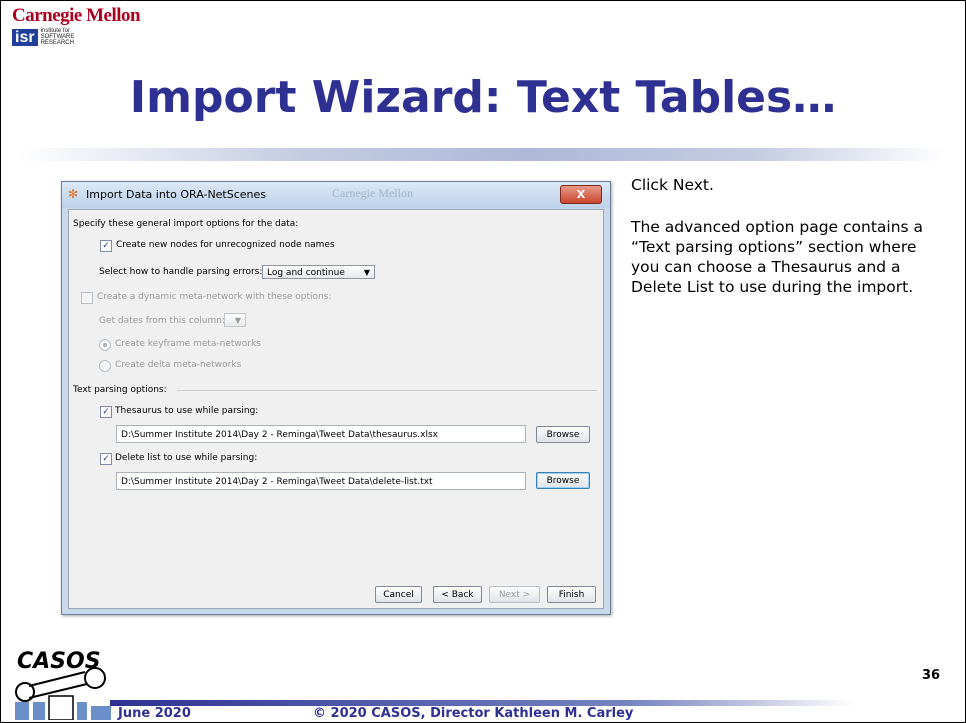  Describe the element at coordinates (76, 15) in the screenshot. I see `cmu-logo: Carnegie Mellon` at that location.